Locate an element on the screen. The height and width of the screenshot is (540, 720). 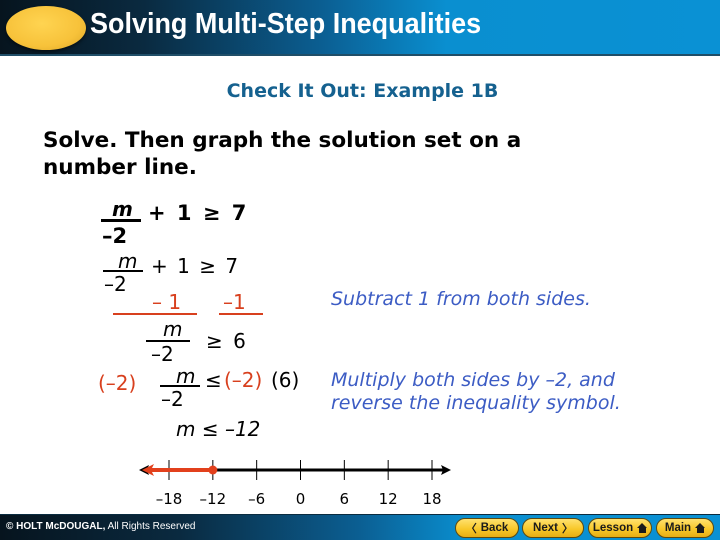
step3-denominator: –2 is located at coordinates (172, 399).